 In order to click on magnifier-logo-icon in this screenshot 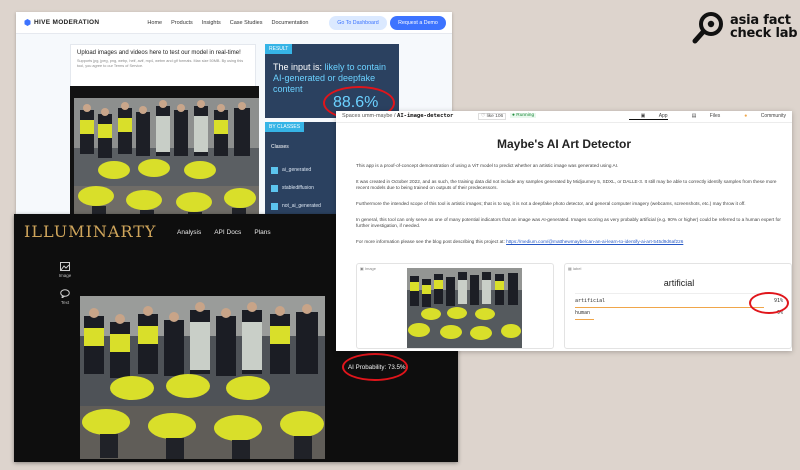, I will do `click(707, 28)`.